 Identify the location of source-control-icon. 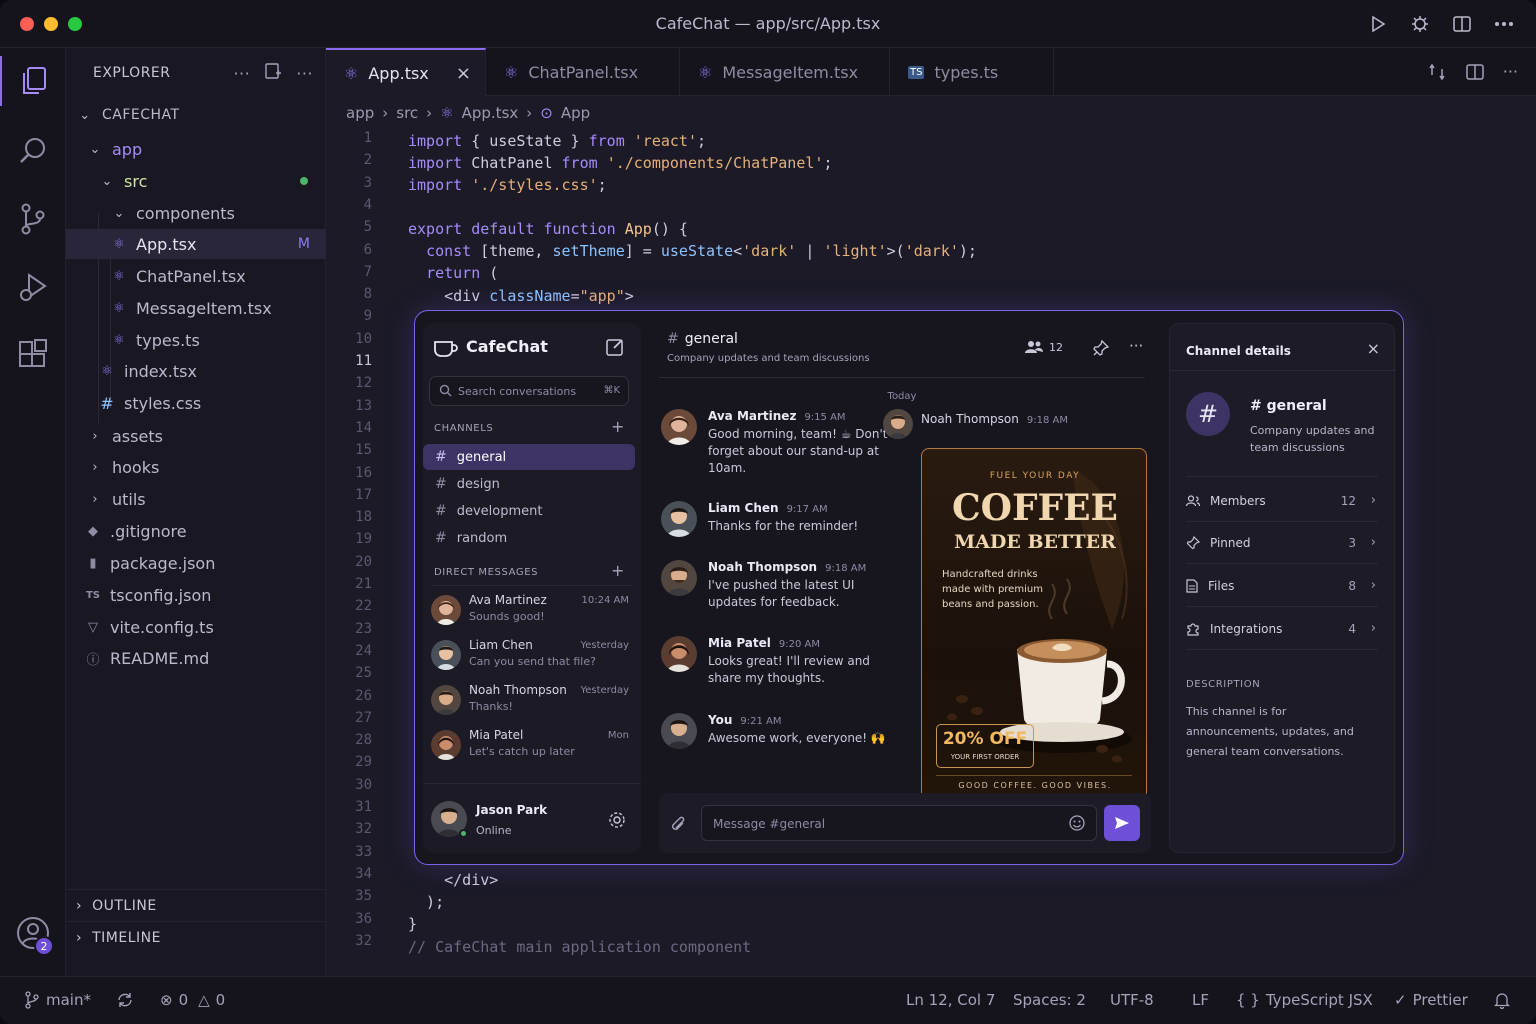
(33, 219).